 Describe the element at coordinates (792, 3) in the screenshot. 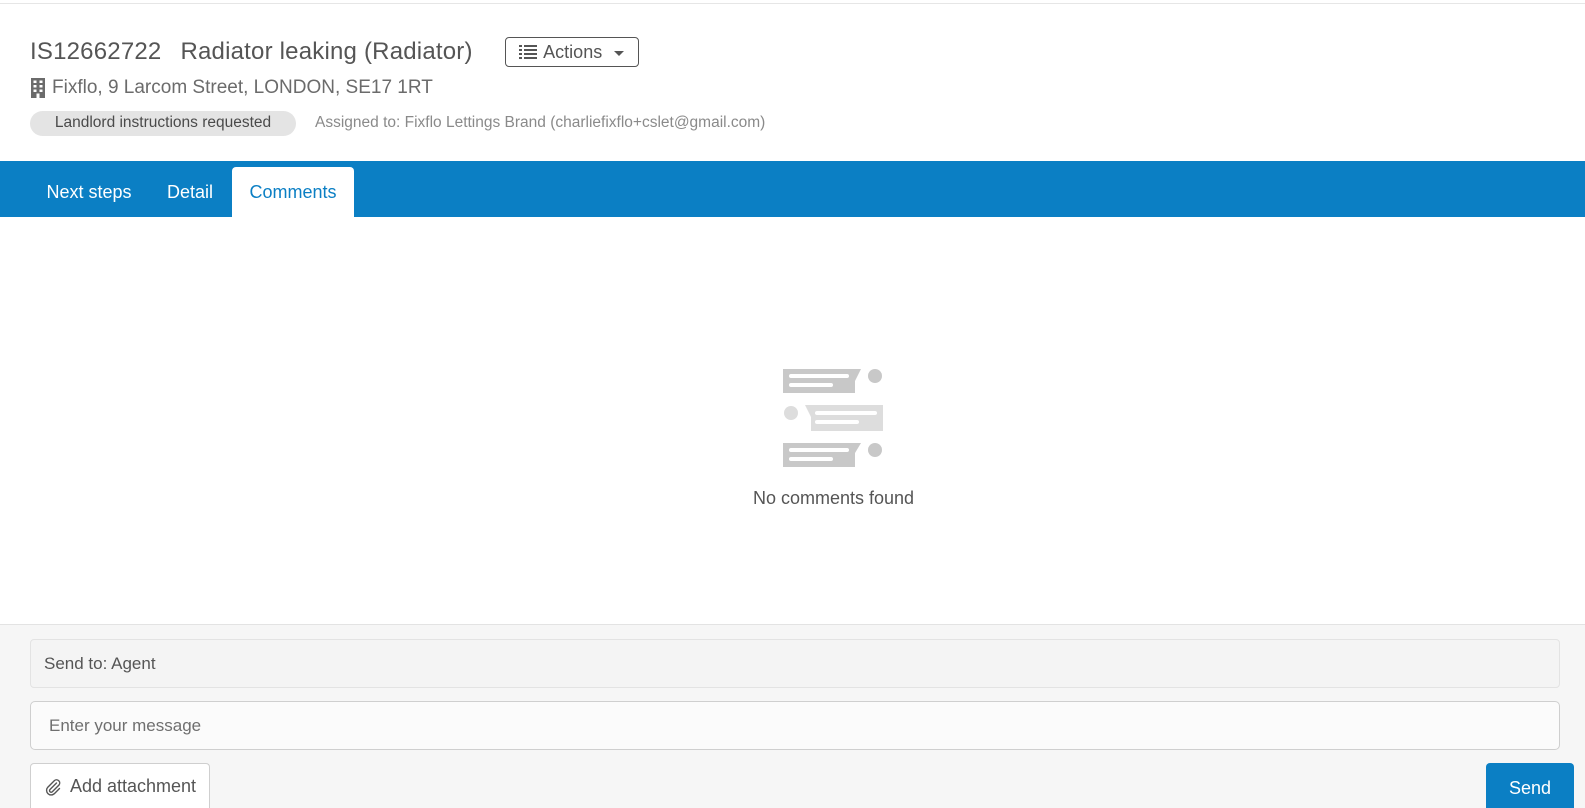

I see `top-divider` at that location.